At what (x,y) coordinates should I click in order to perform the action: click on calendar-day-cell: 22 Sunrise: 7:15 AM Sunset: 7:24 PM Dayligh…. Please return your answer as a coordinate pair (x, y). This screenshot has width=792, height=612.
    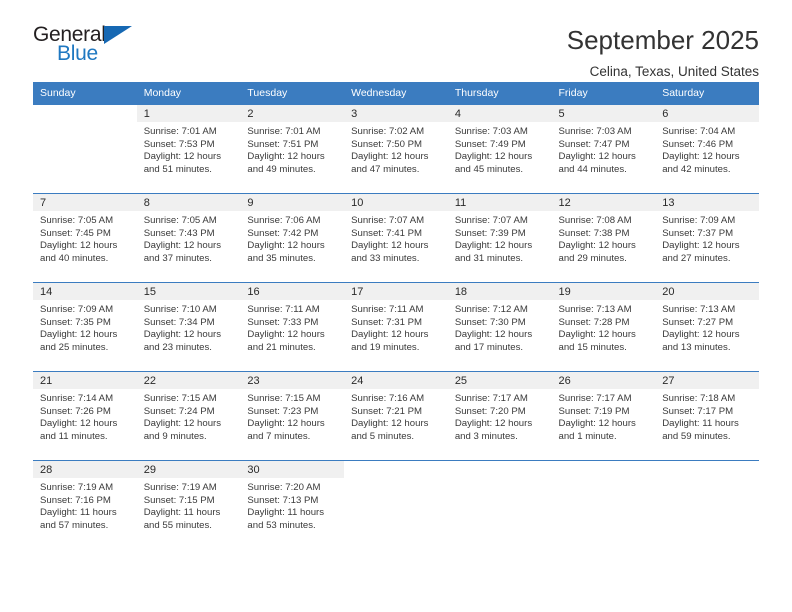
    Looking at the image, I should click on (188, 416).